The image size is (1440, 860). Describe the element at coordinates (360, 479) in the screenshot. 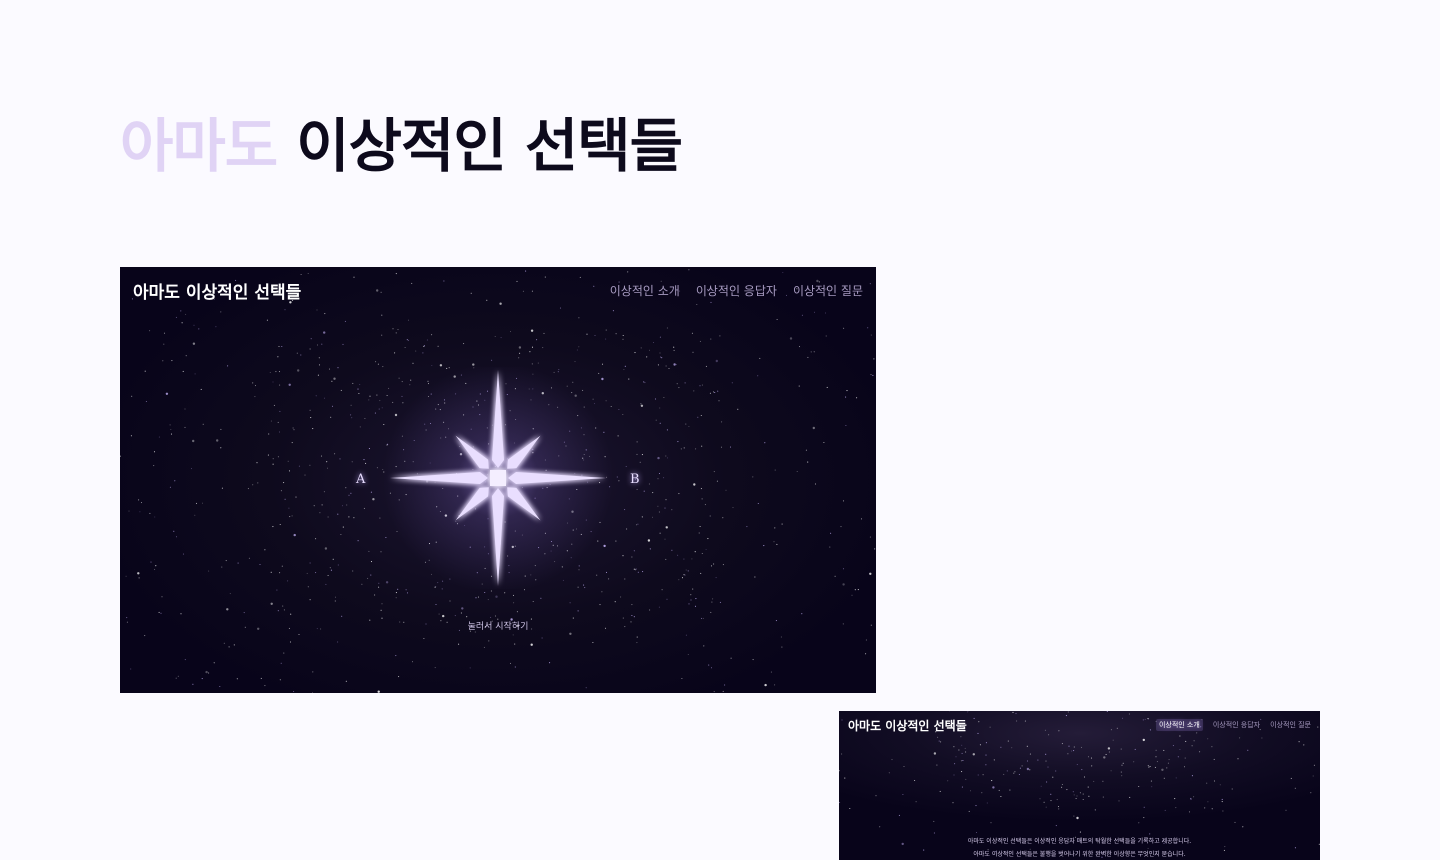

I see `choice-a-label: A` at that location.